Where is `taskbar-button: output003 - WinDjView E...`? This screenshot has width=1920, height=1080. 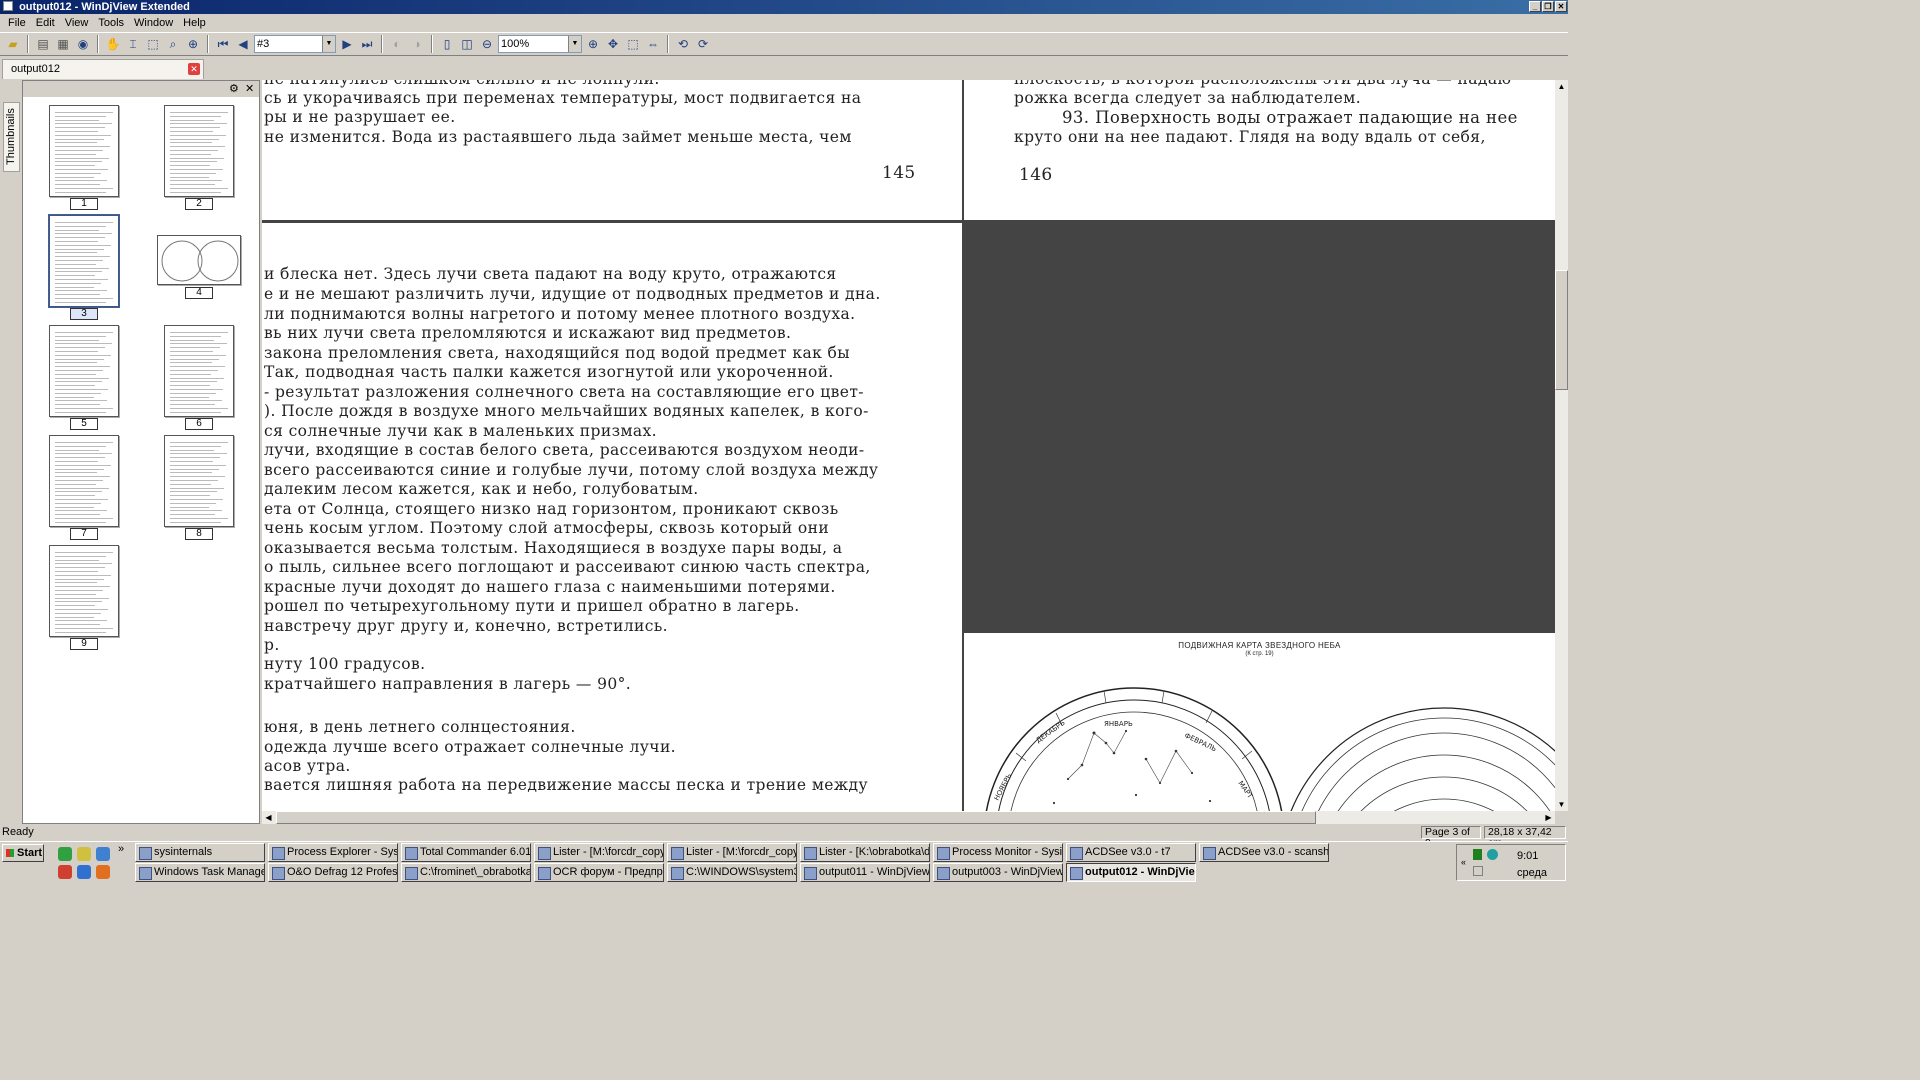
taskbar-button: output003 - WinDjView E... is located at coordinates (998, 872).